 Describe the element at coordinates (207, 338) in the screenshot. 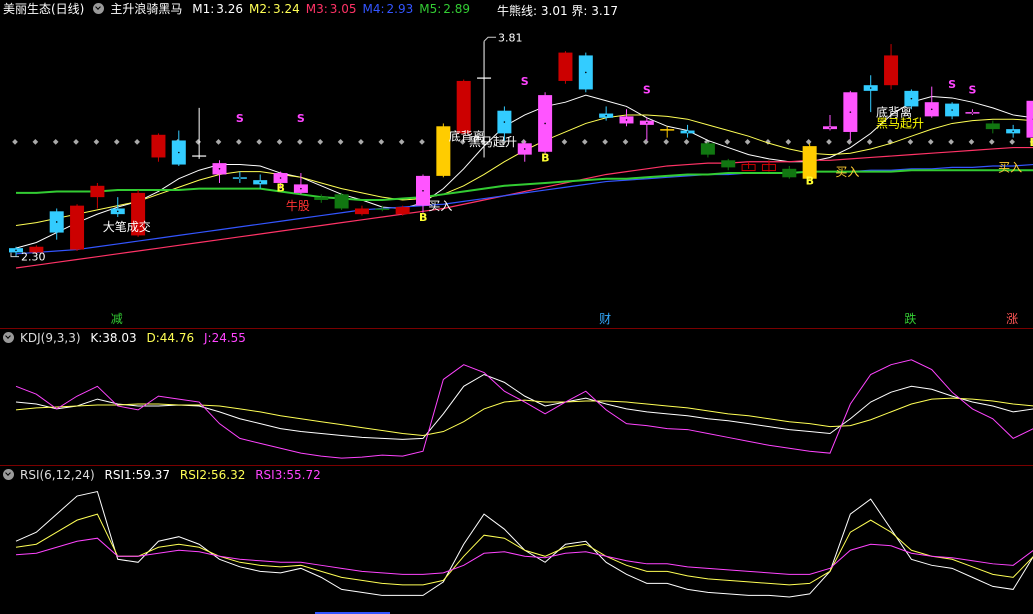

I see `kdj-j-label: J:` at that location.